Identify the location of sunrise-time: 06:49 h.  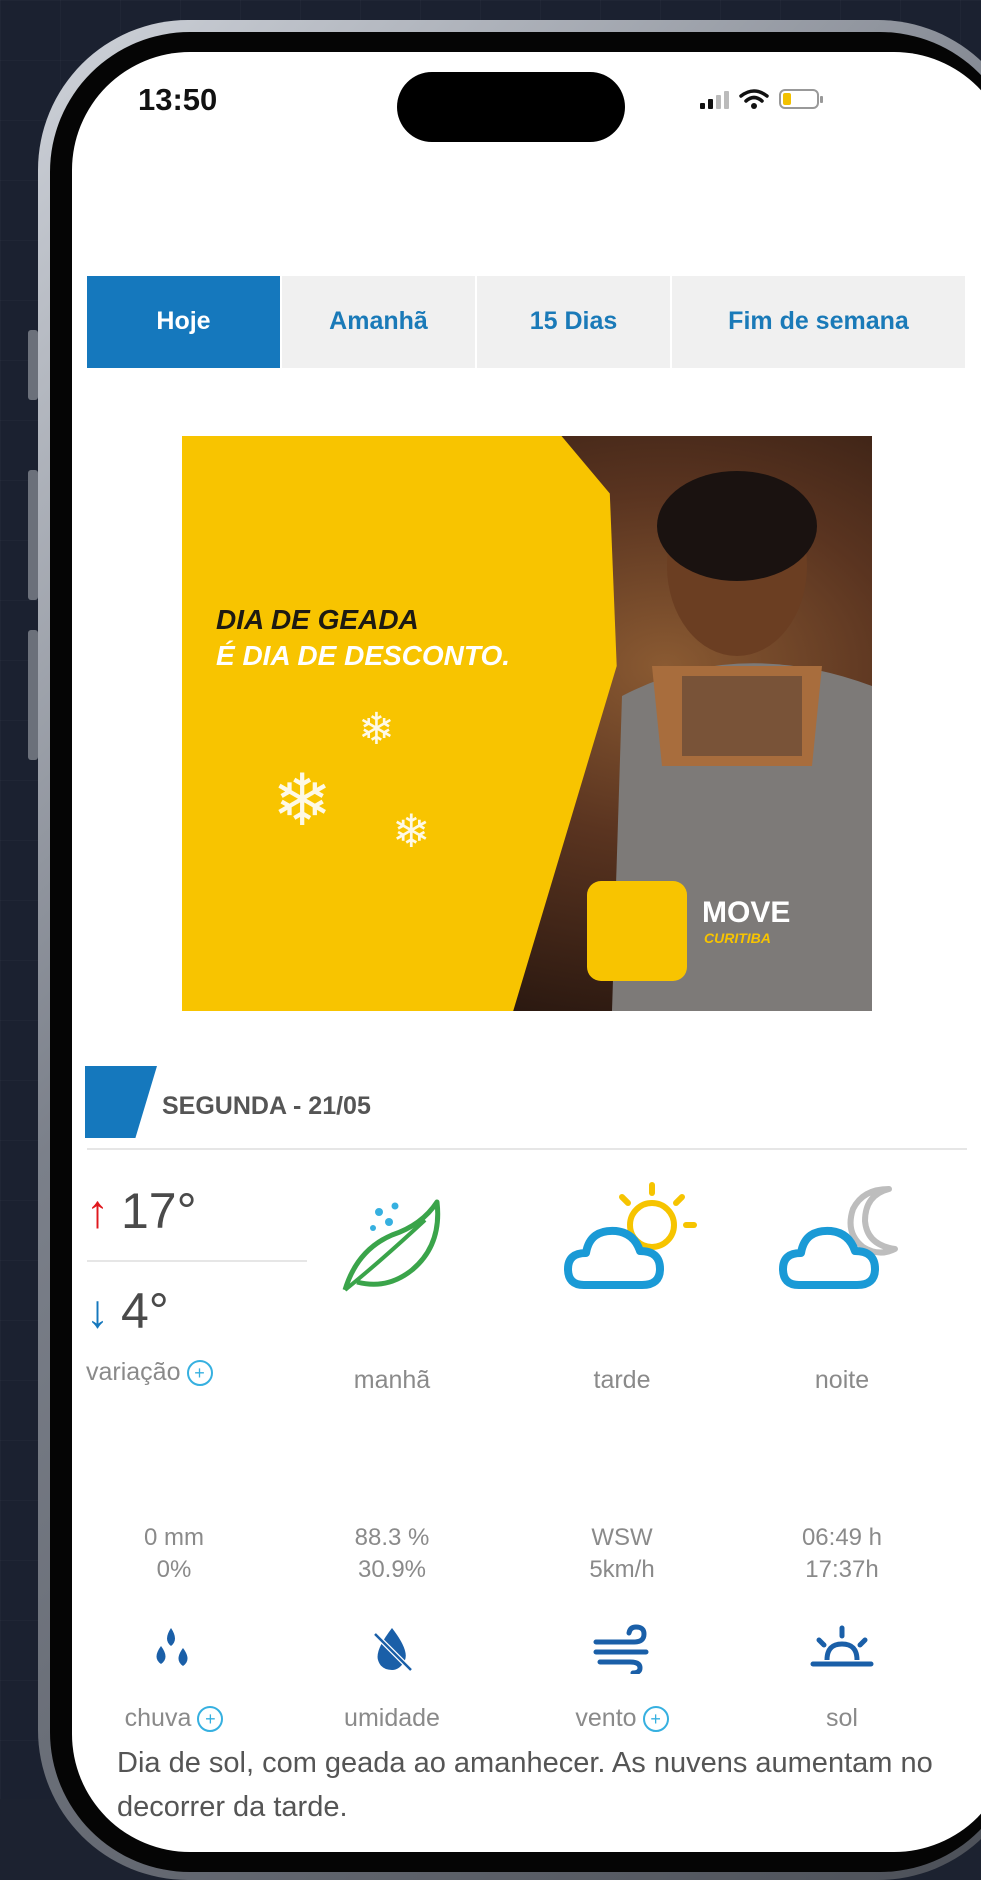
(842, 1537).